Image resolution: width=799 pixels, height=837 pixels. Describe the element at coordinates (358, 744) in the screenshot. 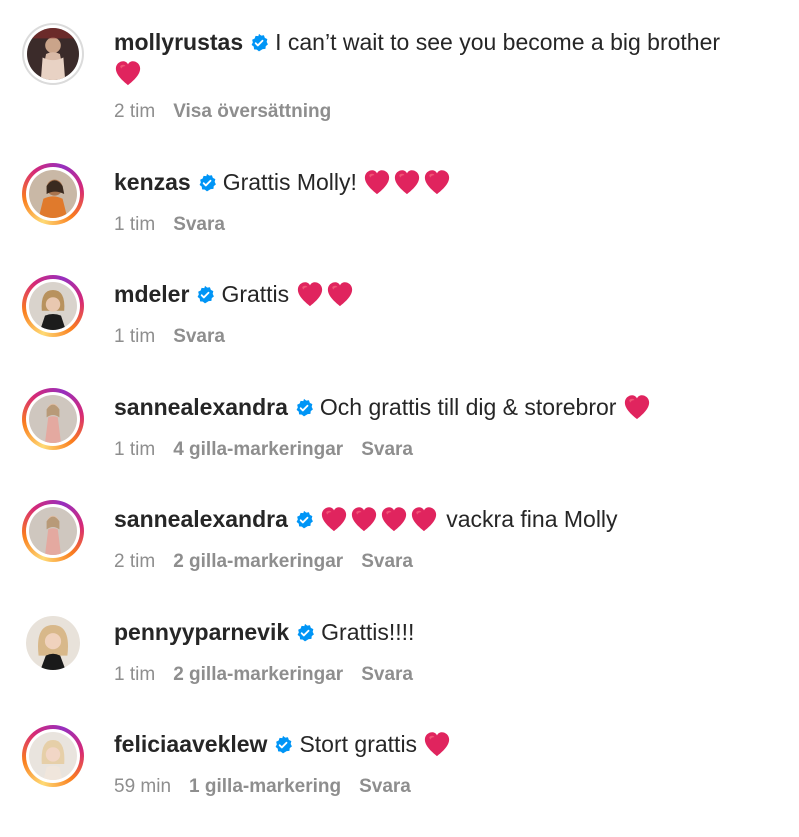

I see `comment-text: Stort grattis` at that location.